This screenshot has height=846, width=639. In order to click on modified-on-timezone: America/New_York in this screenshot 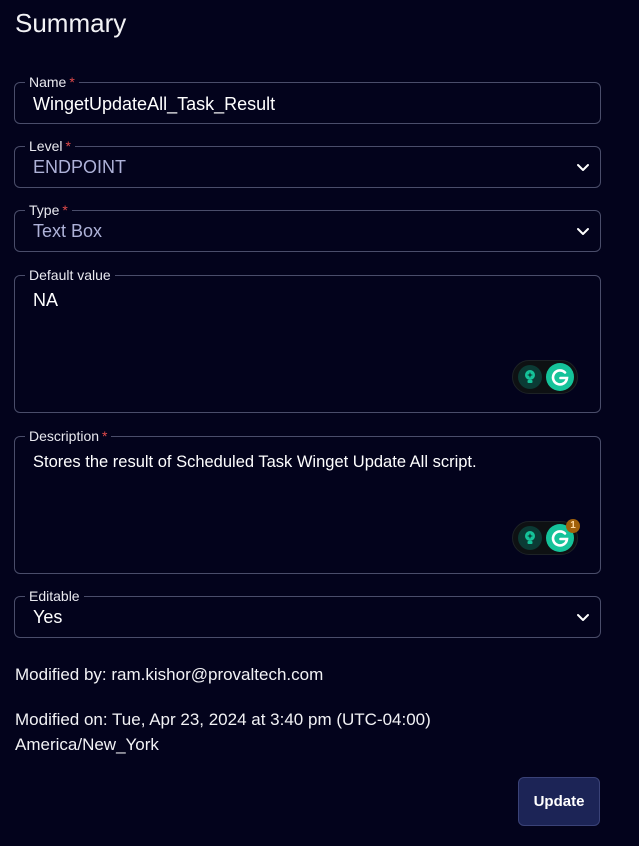, I will do `click(87, 744)`.